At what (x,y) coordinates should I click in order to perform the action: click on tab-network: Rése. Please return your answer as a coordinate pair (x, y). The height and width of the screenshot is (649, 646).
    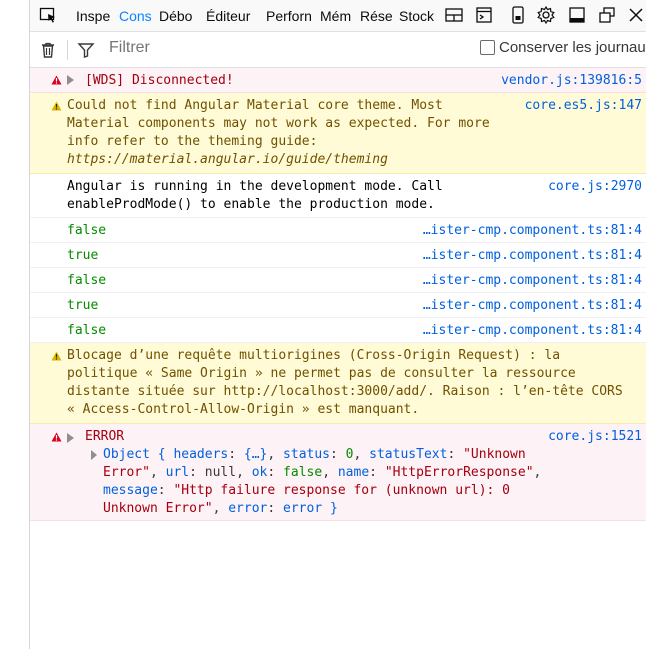
    Looking at the image, I should click on (377, 15).